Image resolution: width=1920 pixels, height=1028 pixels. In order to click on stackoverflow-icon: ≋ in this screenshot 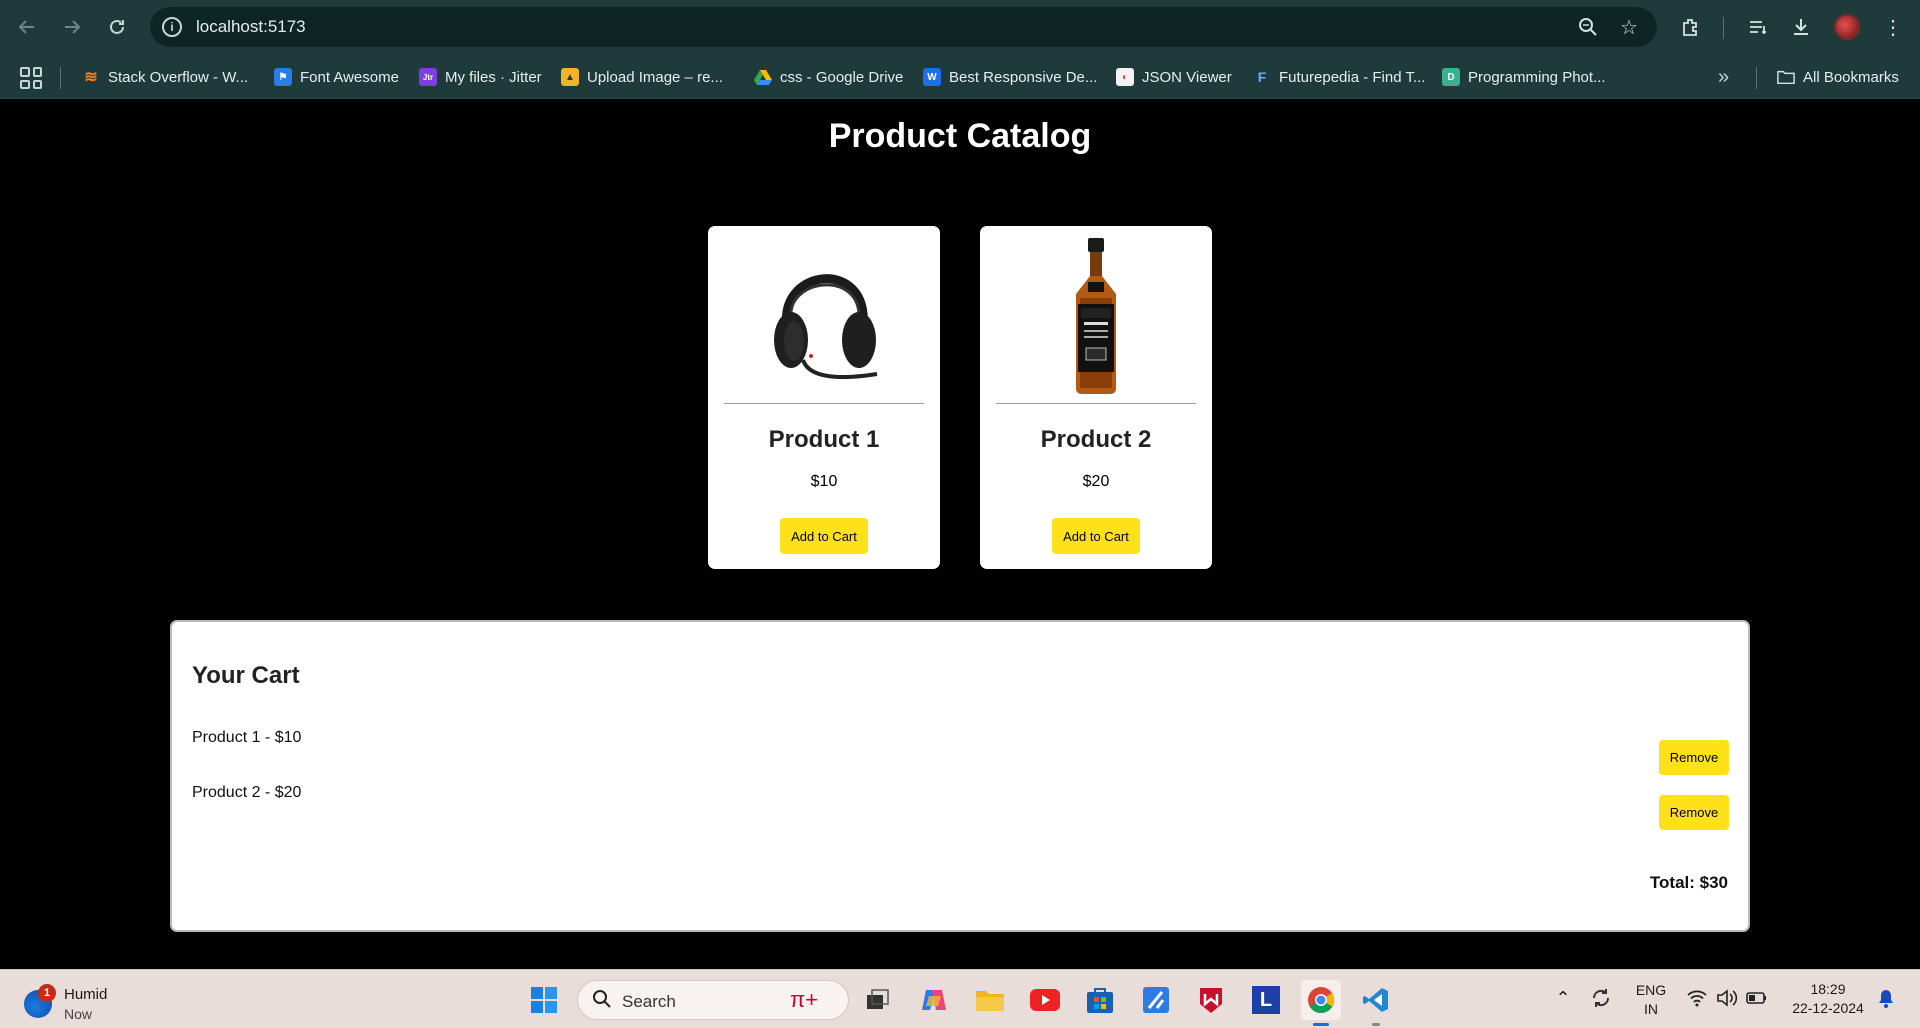, I will do `click(91, 77)`.